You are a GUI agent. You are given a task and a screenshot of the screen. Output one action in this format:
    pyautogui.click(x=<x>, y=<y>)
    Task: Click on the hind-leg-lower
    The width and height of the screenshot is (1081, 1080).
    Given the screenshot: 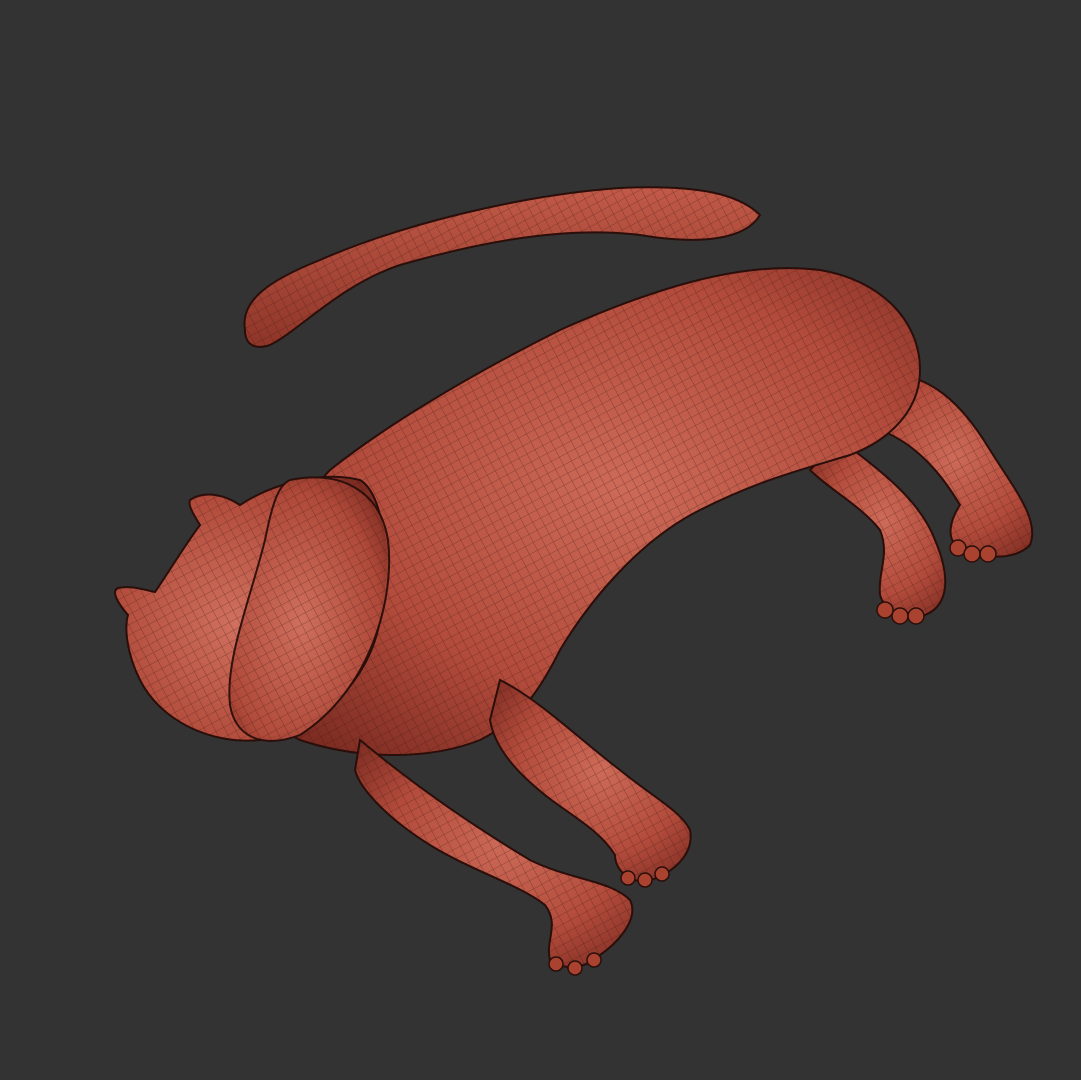 What is the action you would take?
    pyautogui.click(x=877, y=528)
    